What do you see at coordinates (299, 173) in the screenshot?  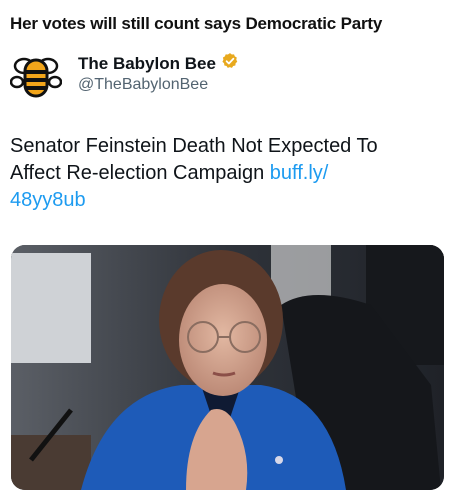 I see `tweet-link-part1: buff.ly/` at bounding box center [299, 173].